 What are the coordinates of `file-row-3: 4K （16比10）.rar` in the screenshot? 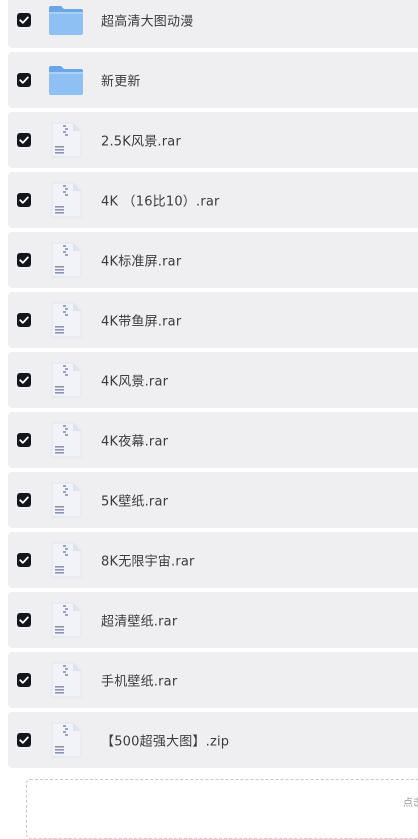 It's located at (213, 200).